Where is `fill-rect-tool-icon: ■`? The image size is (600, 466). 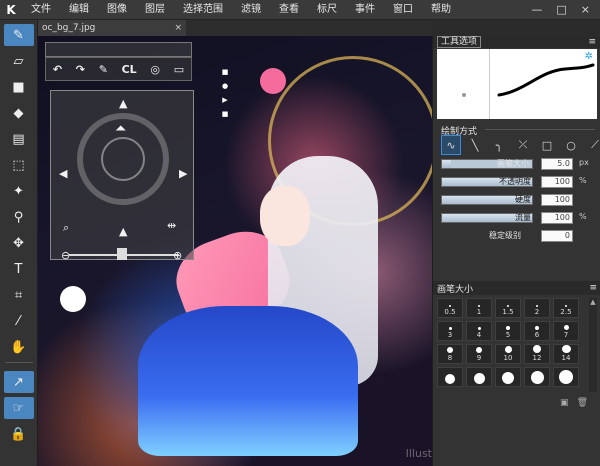
fill-rect-tool-icon: ■ is located at coordinates (19, 87).